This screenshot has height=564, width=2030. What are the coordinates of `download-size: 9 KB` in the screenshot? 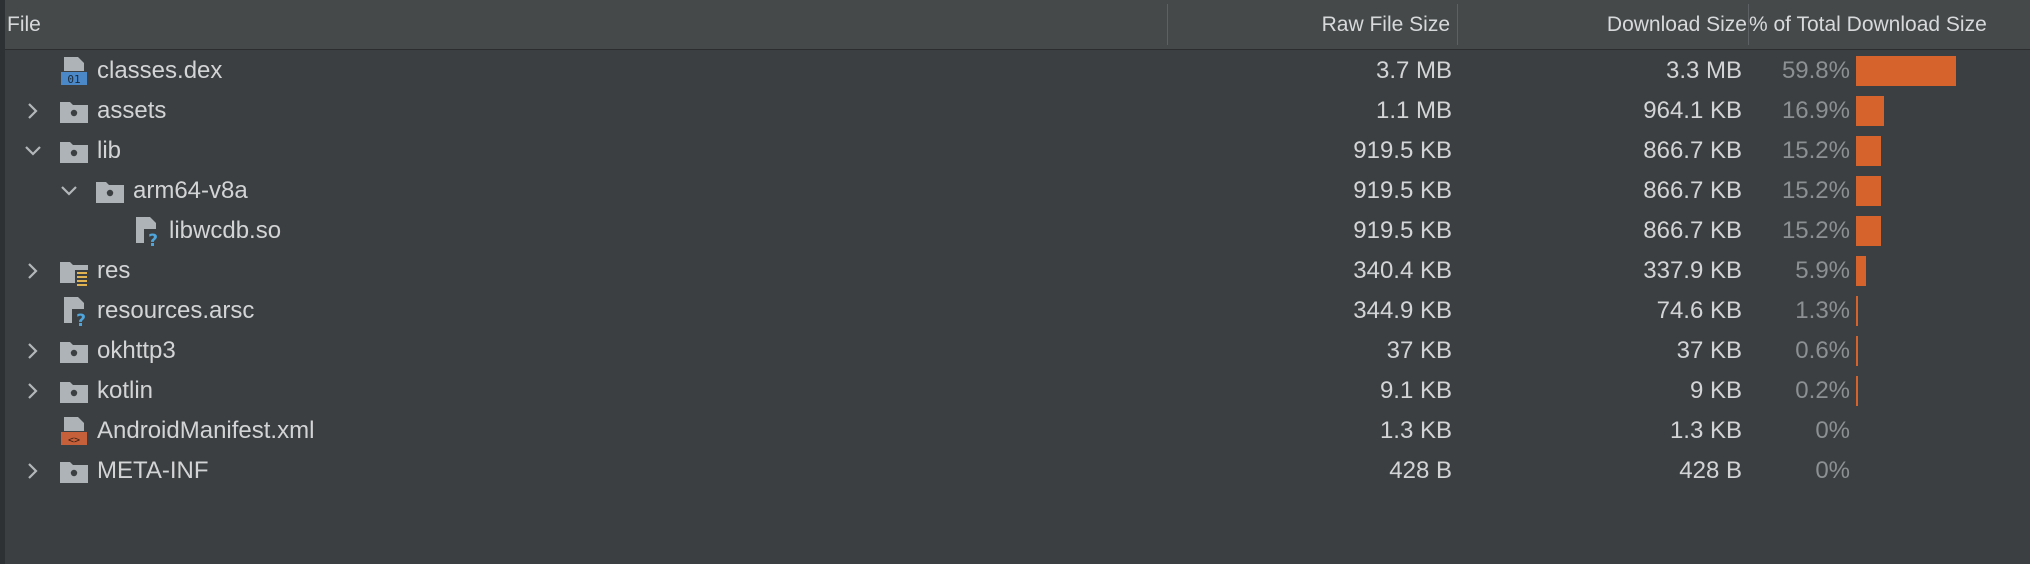 It's located at (1715, 390).